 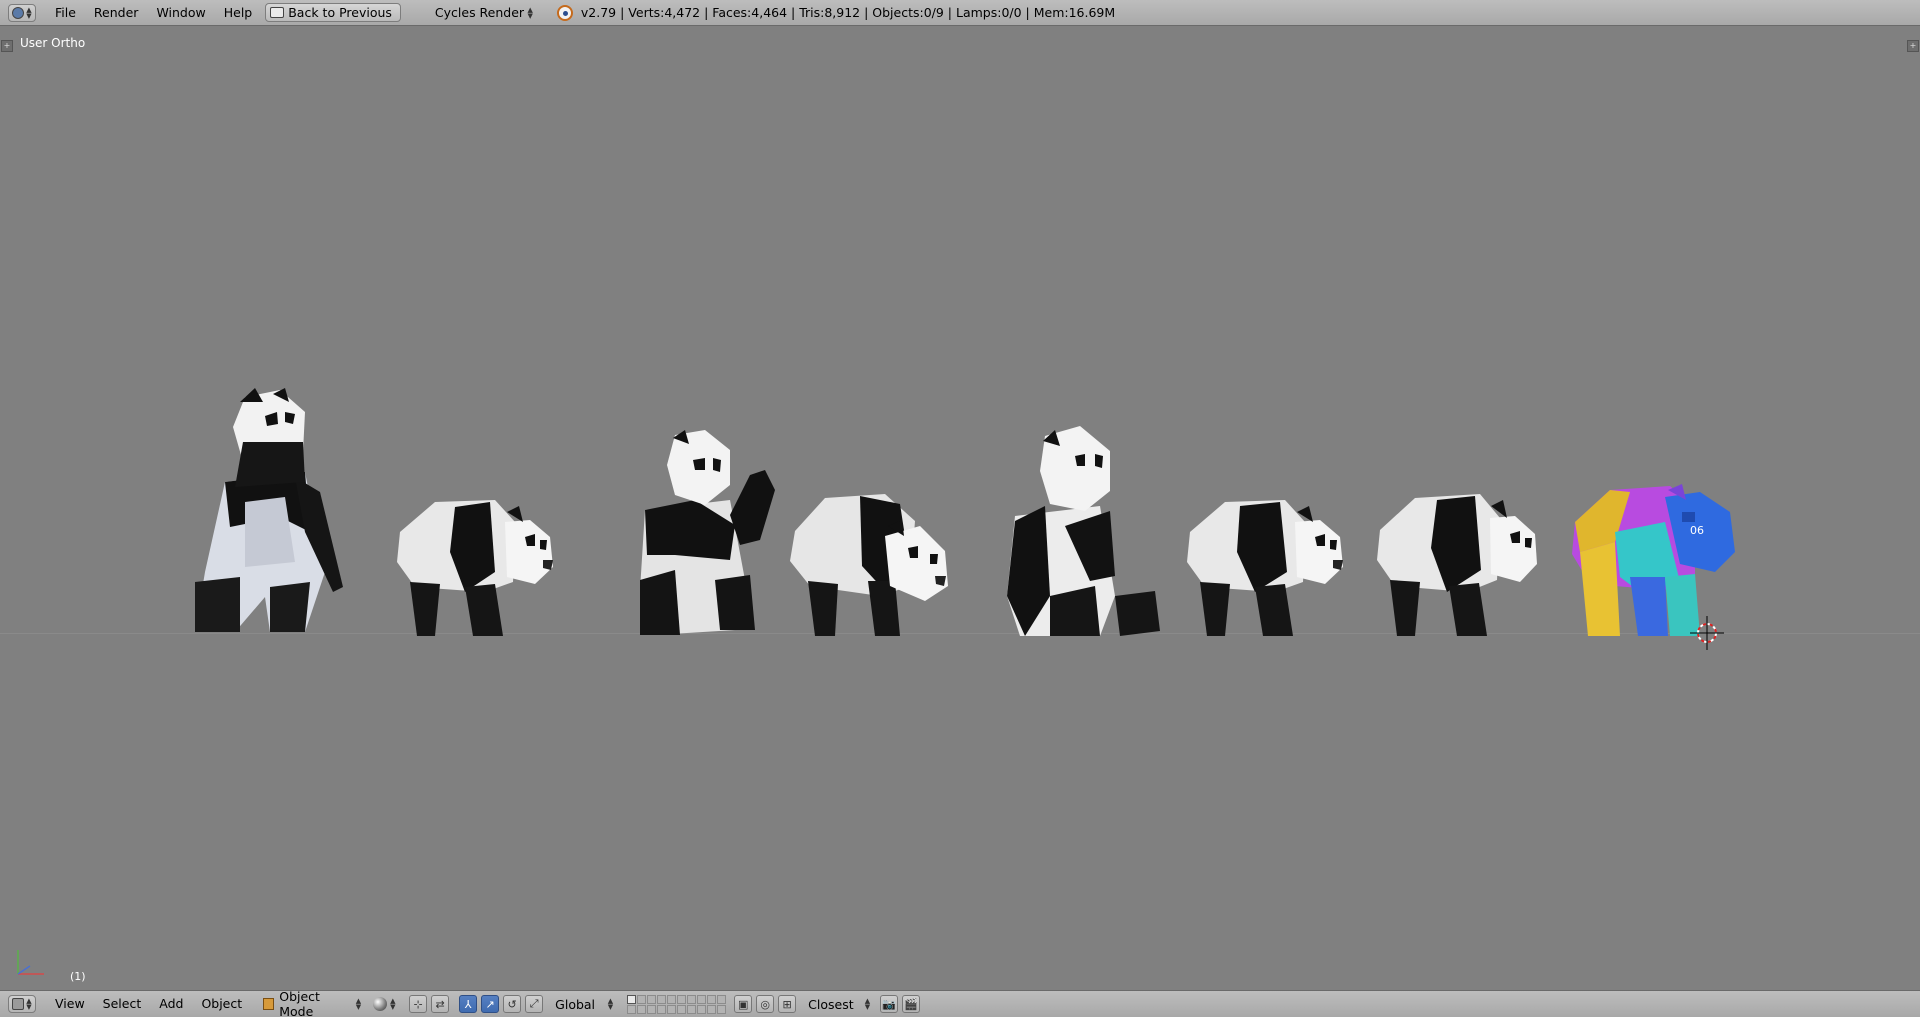 What do you see at coordinates (269, 1004) in the screenshot?
I see `object-cube-icon` at bounding box center [269, 1004].